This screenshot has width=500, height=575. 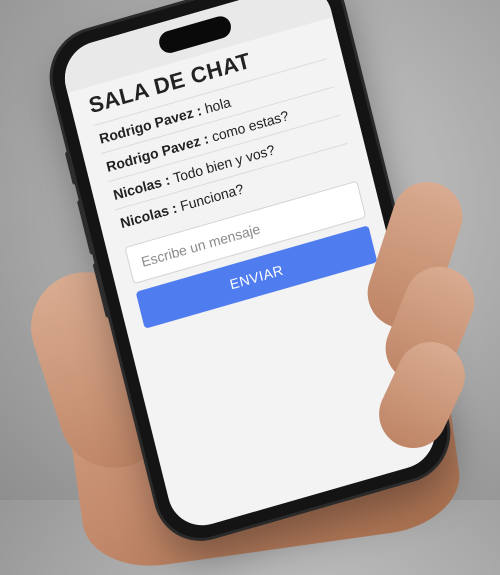 I want to click on volume-up-button, so click(x=86, y=227).